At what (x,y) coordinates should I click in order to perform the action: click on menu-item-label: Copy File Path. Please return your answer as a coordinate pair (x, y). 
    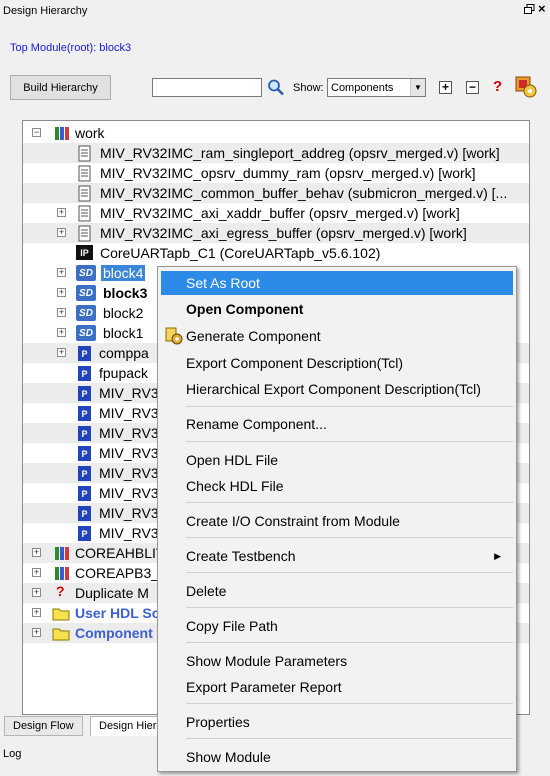
    Looking at the image, I should click on (232, 626).